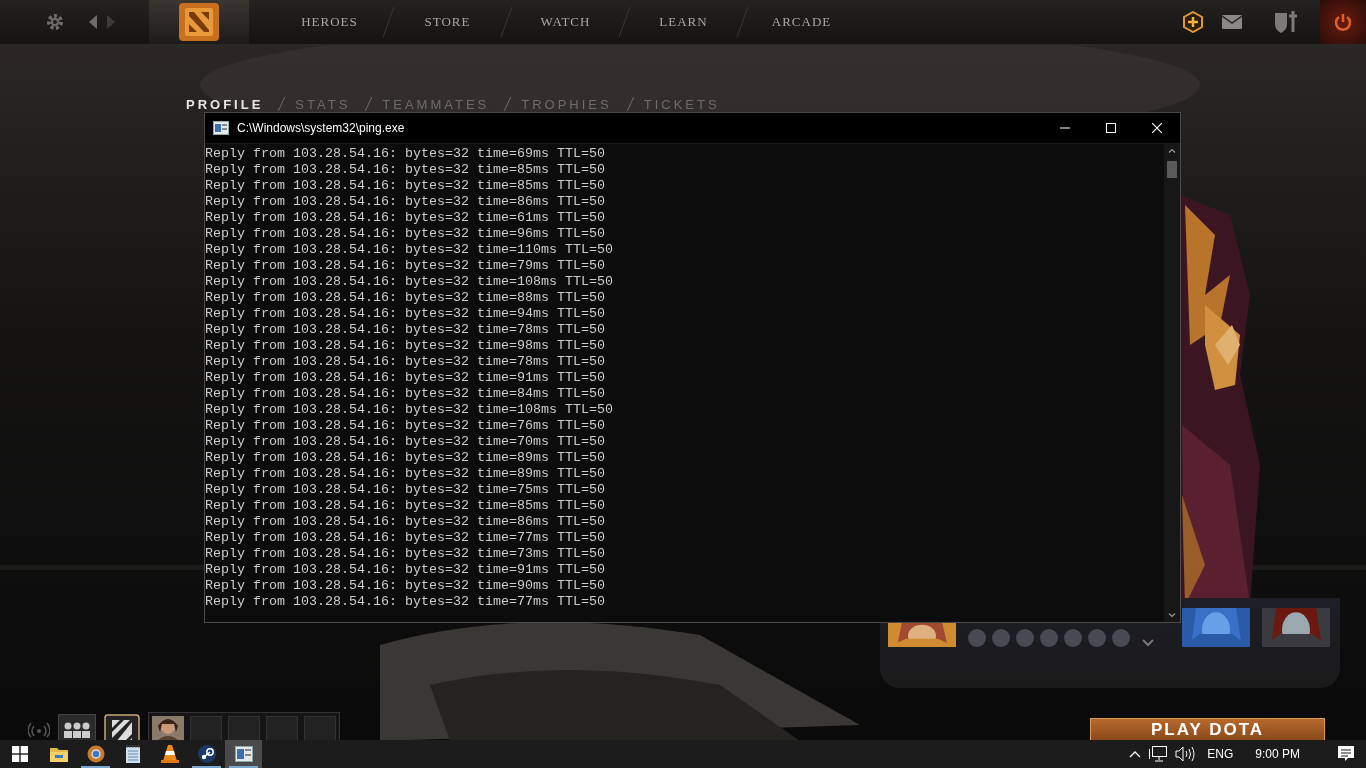  What do you see at coordinates (1158, 754) in the screenshot?
I see `network-icon` at bounding box center [1158, 754].